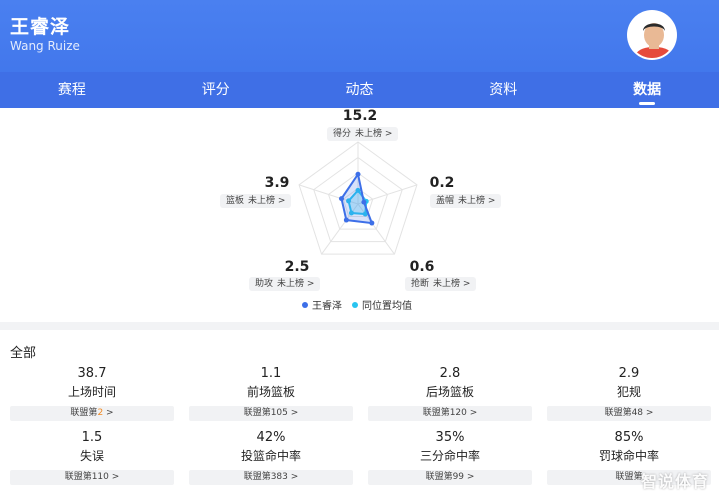 Image resolution: width=719 pixels, height=502 pixels. What do you see at coordinates (297, 267) in the screenshot?
I see `radar-value-assists: 2.5` at bounding box center [297, 267].